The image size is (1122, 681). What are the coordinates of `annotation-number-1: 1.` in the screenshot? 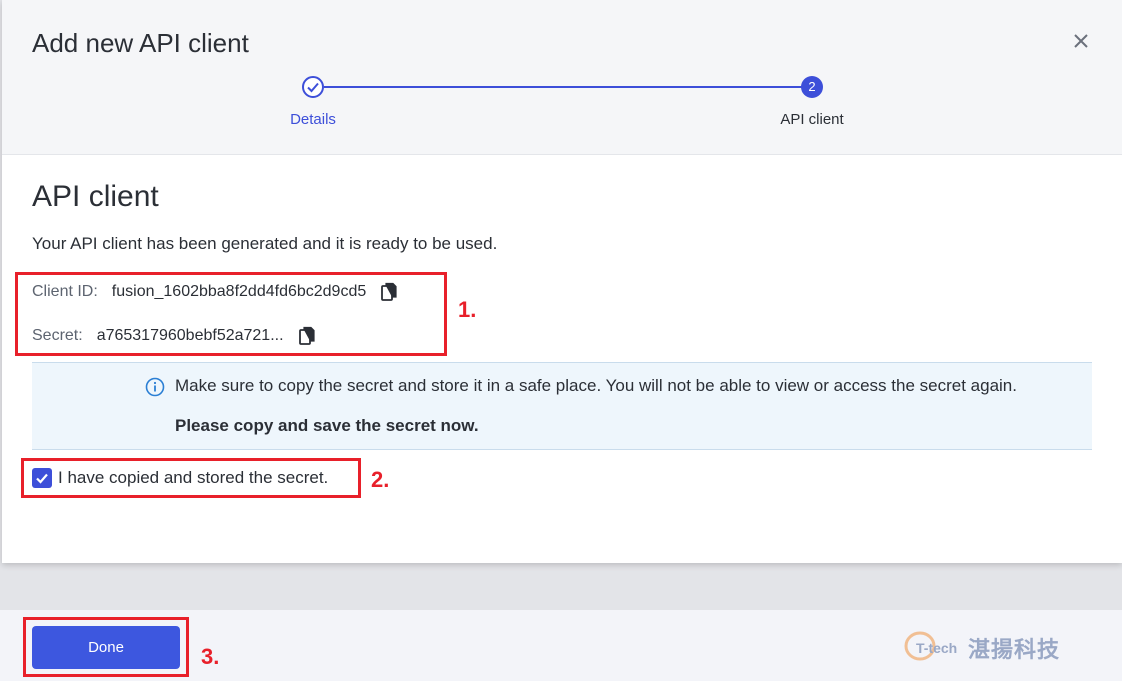 It's located at (467, 309).